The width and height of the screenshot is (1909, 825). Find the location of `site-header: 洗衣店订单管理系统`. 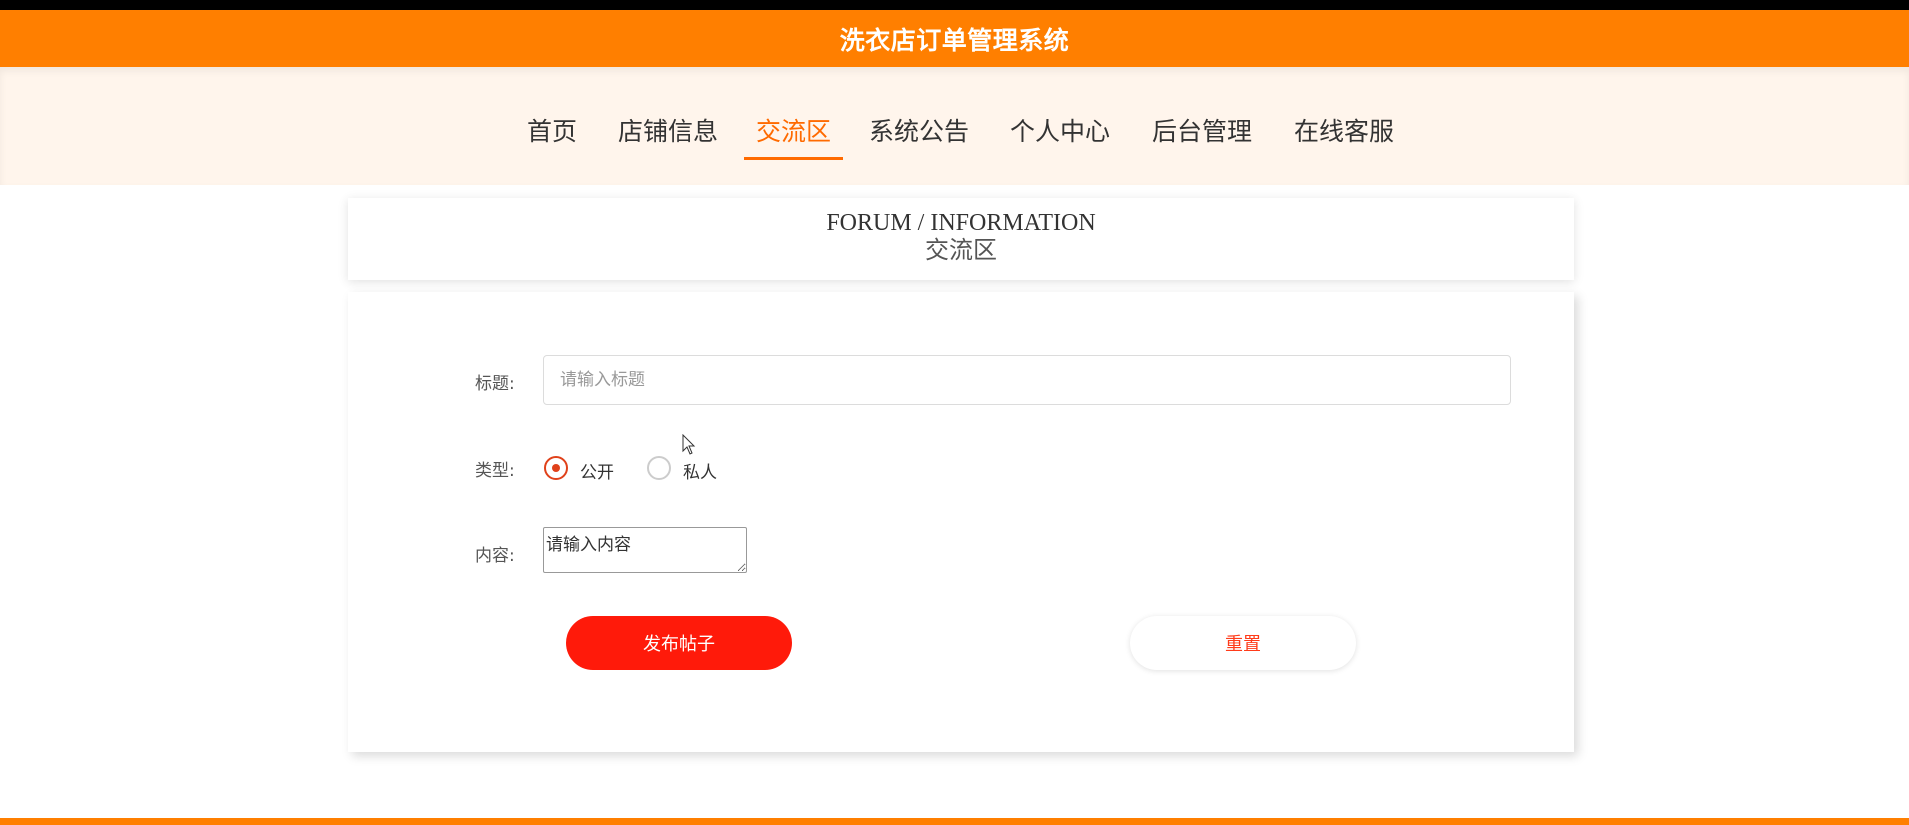

site-header: 洗衣店订单管理系统 is located at coordinates (954, 38).